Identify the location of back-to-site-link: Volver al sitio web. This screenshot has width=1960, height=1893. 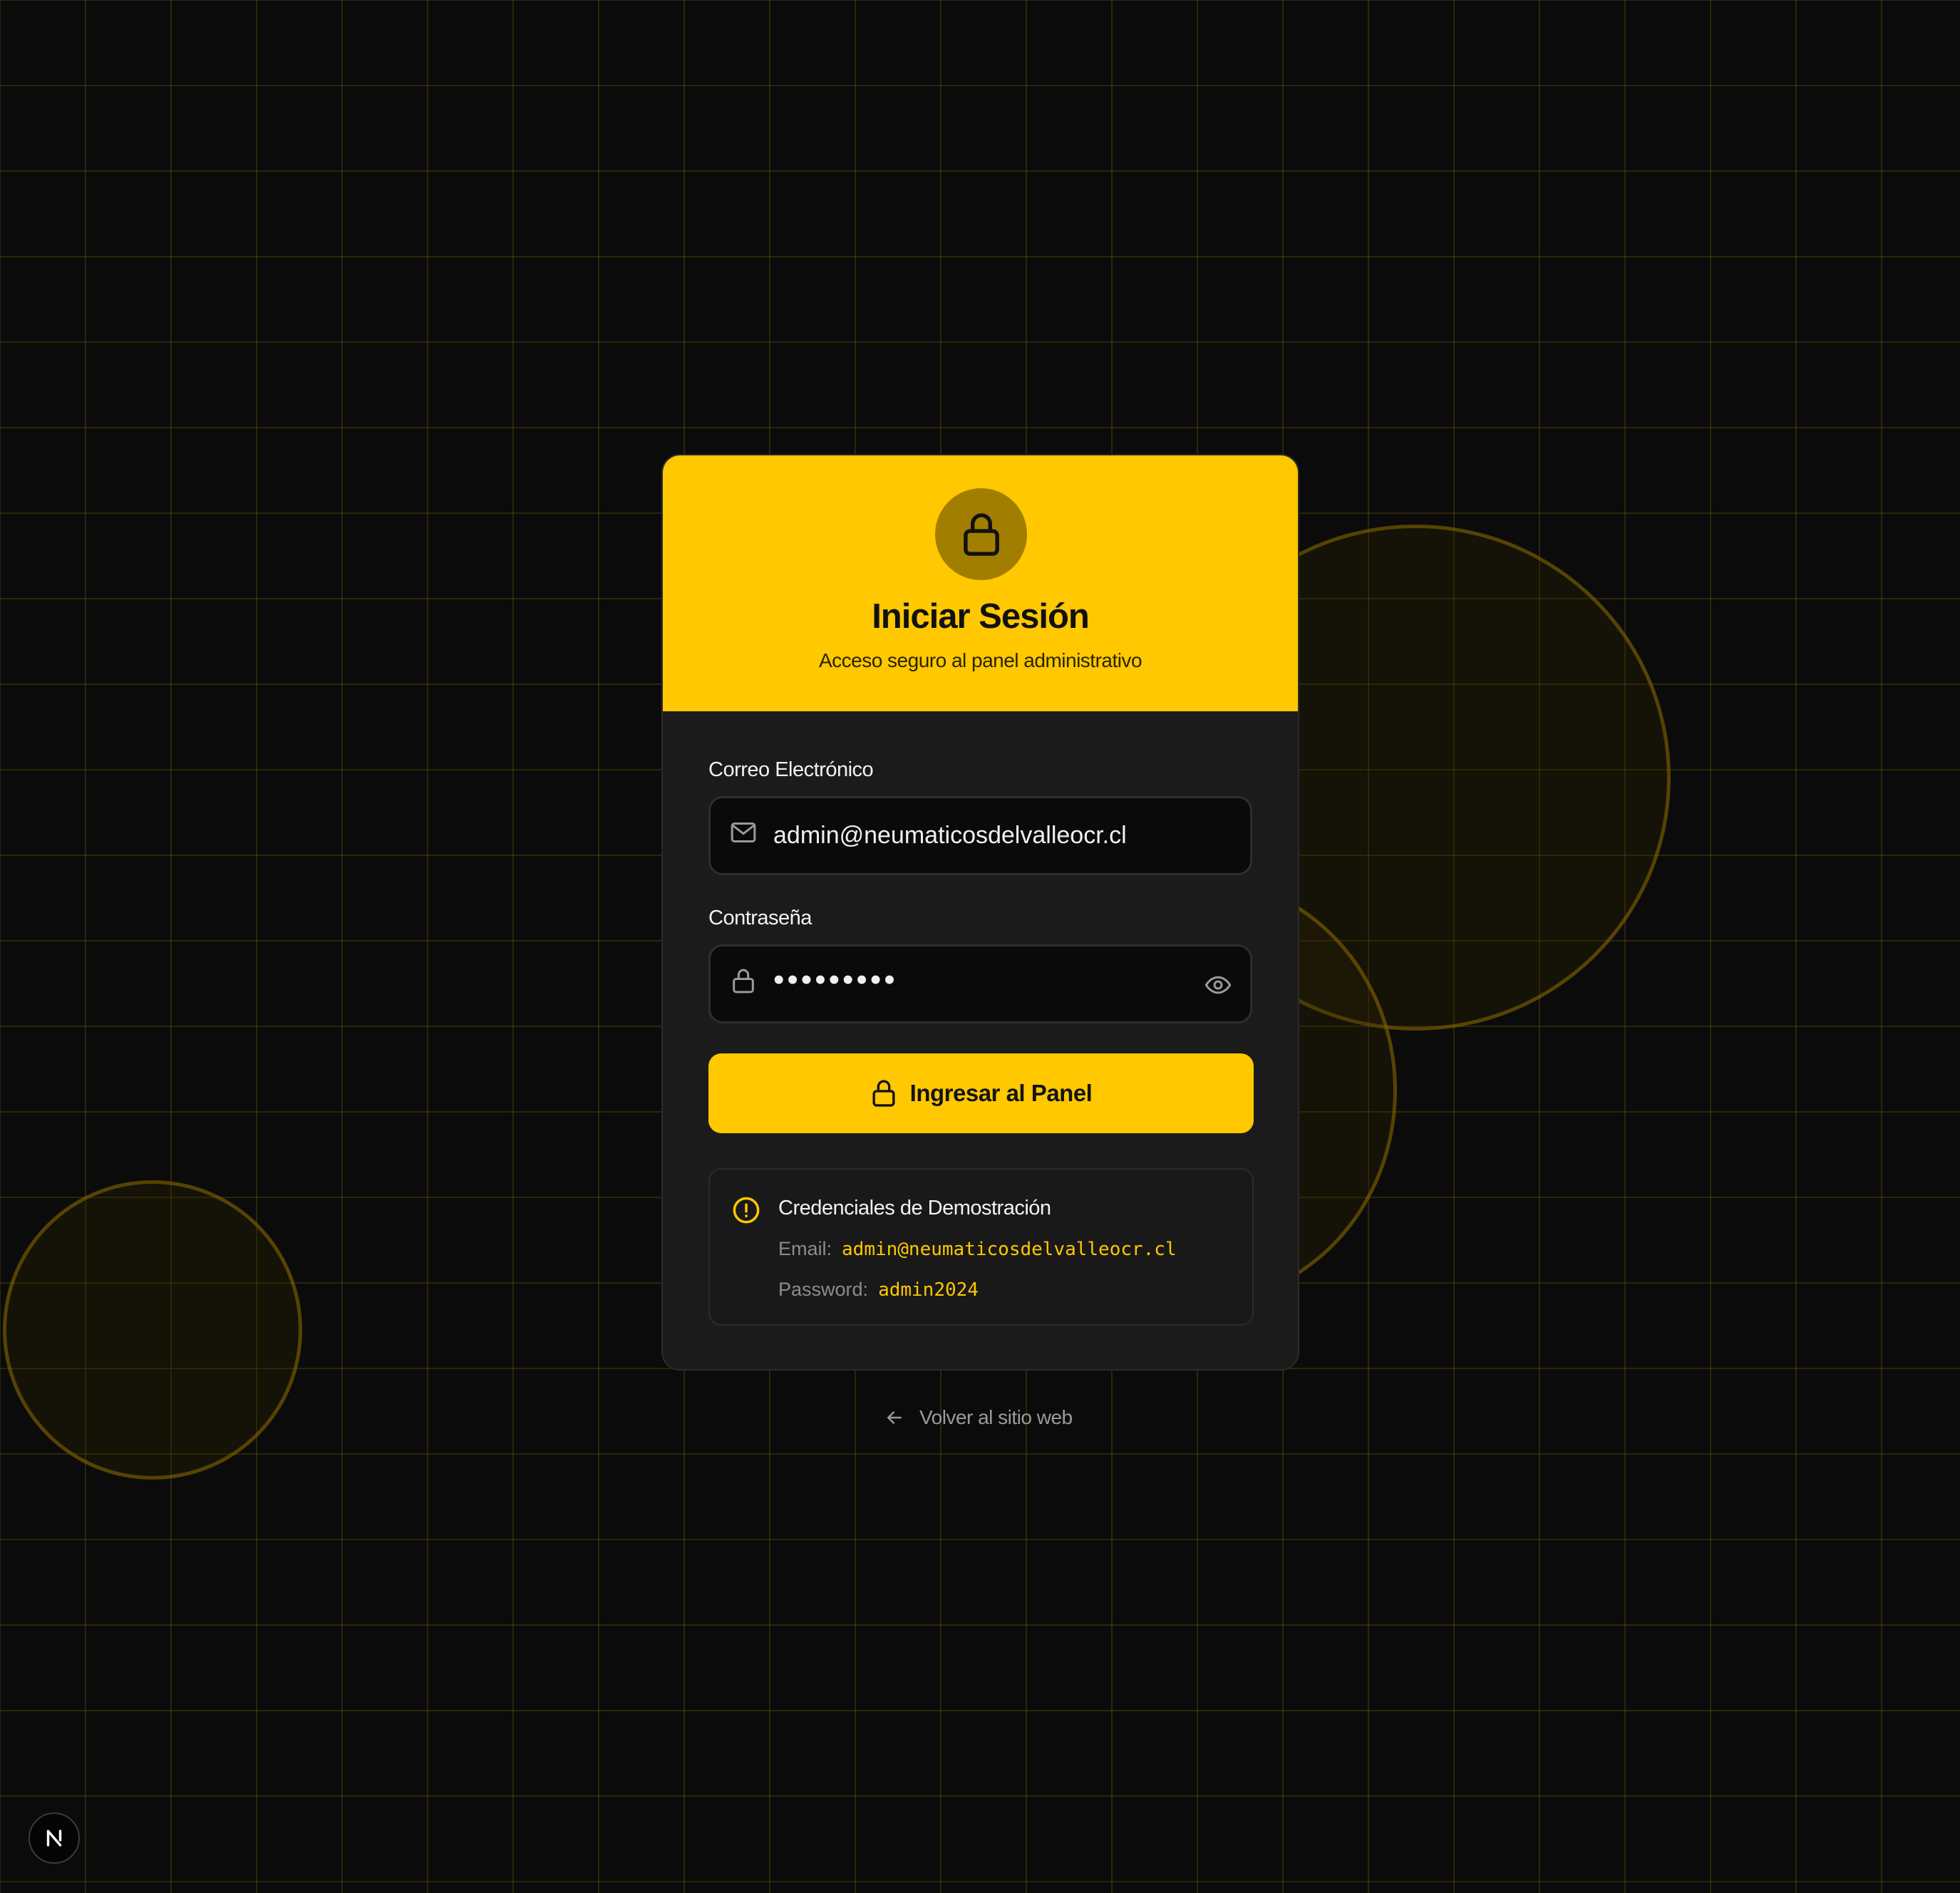
(978, 1417).